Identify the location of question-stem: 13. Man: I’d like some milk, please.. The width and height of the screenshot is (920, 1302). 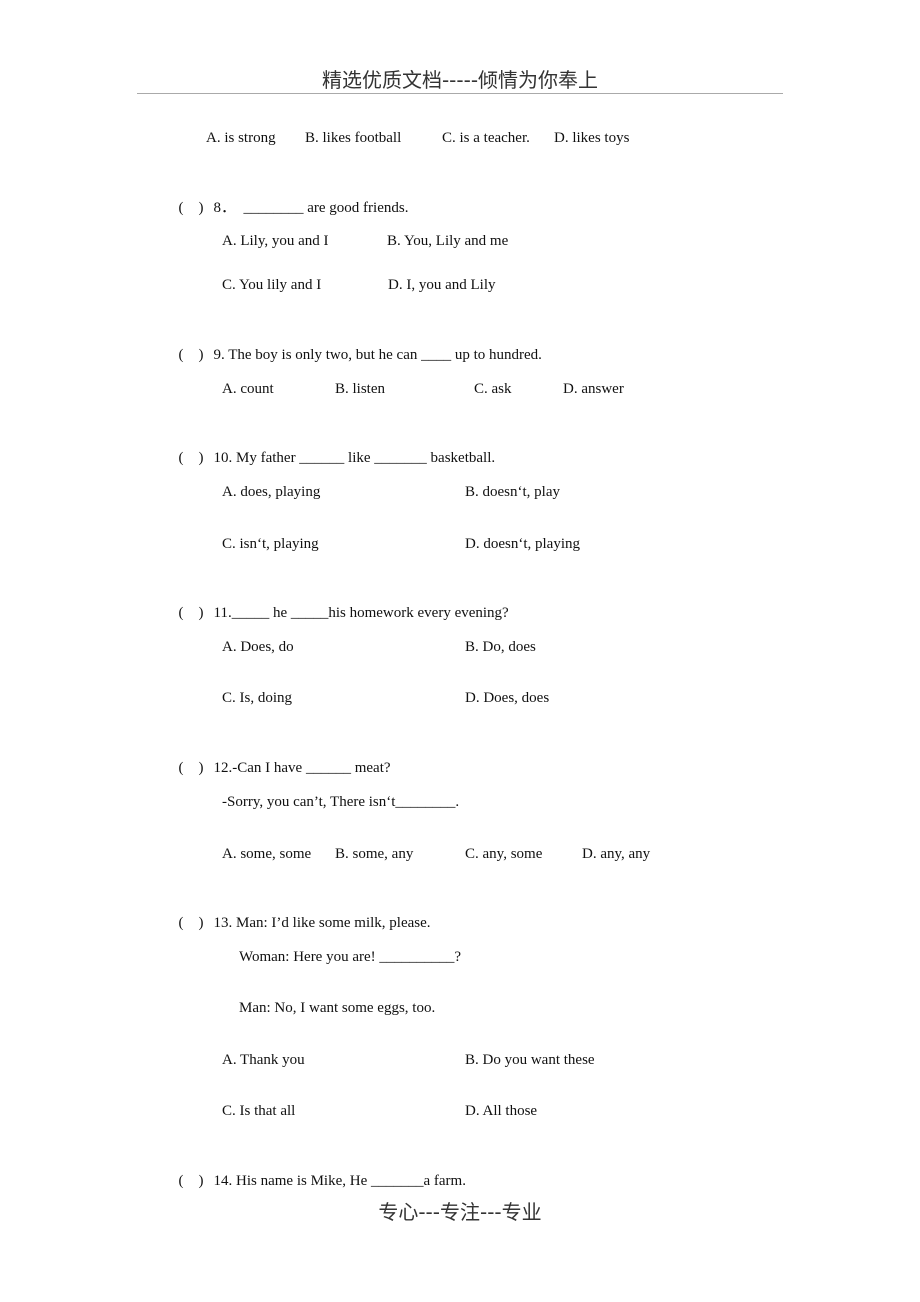
(322, 923).